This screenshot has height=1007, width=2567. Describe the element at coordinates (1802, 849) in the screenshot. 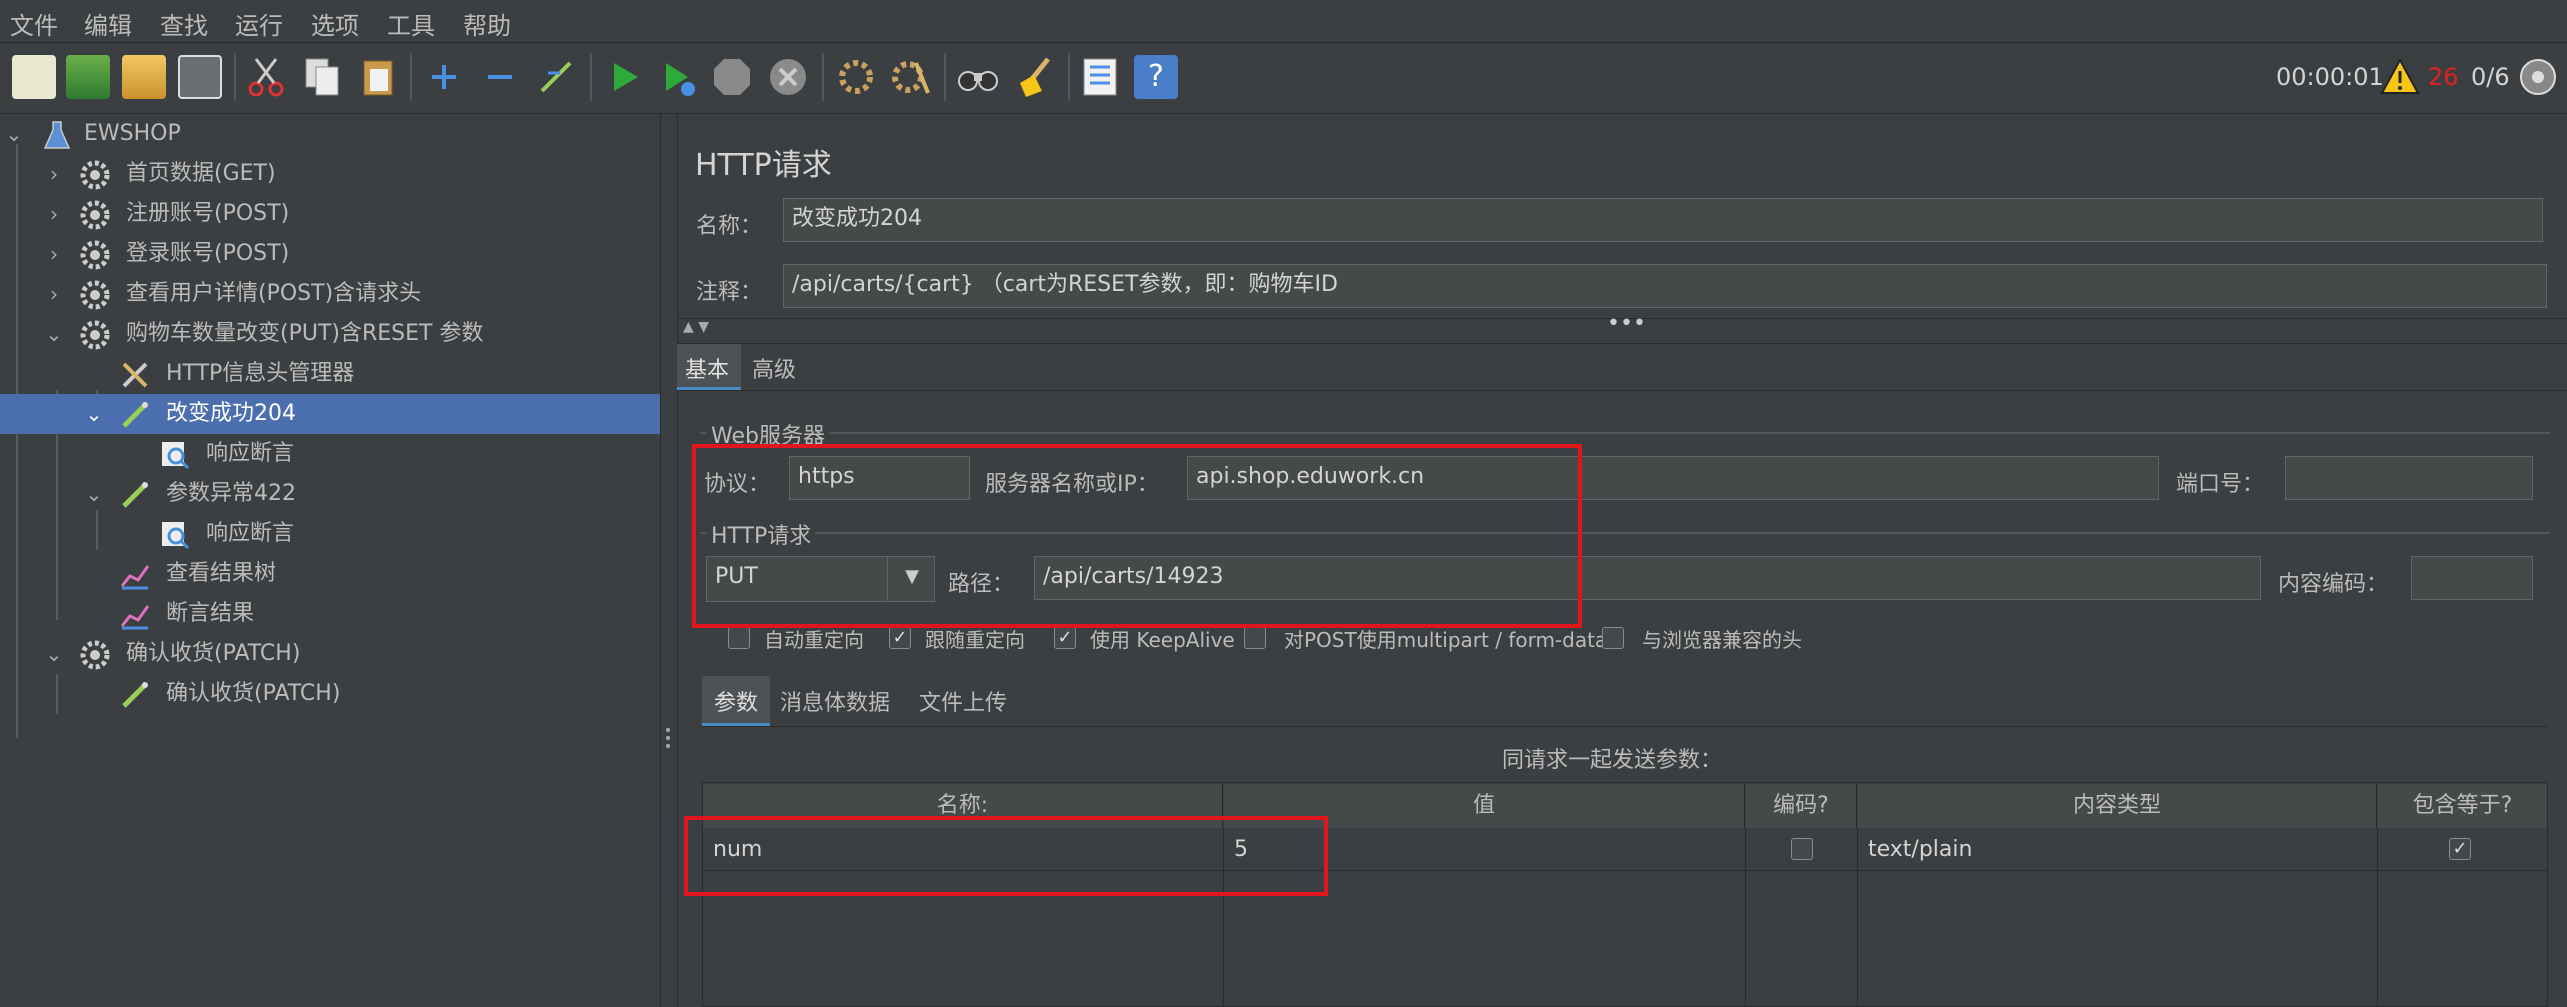

I see `param-encode-checkbox` at that location.